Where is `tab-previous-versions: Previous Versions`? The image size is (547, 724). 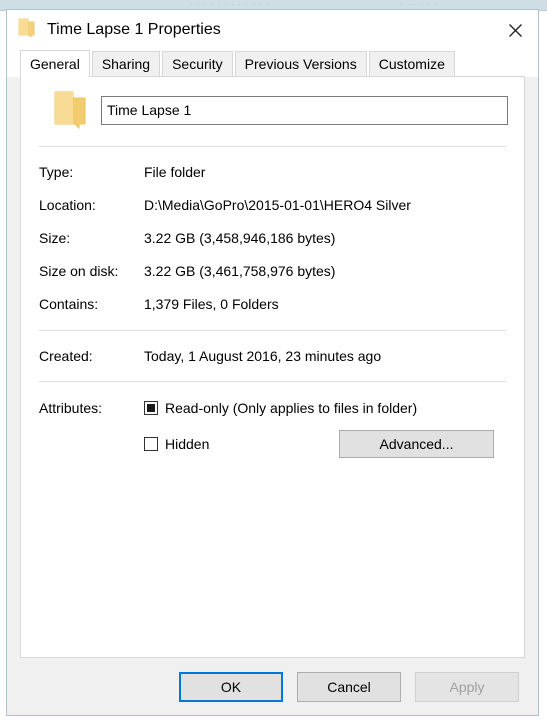 tab-previous-versions: Previous Versions is located at coordinates (300, 64).